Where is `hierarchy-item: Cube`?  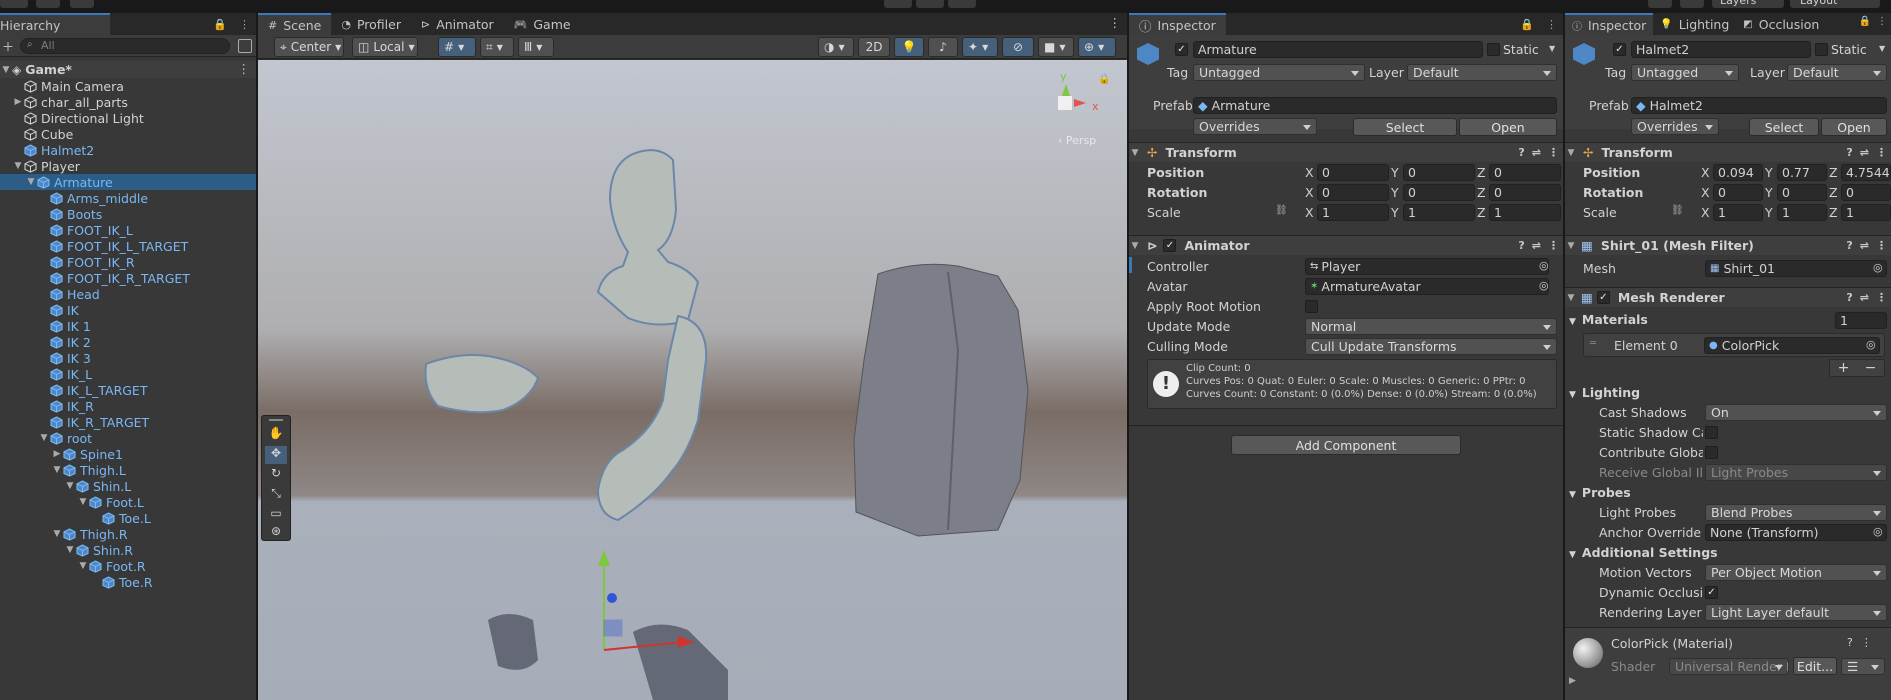 hierarchy-item: Cube is located at coordinates (128, 134).